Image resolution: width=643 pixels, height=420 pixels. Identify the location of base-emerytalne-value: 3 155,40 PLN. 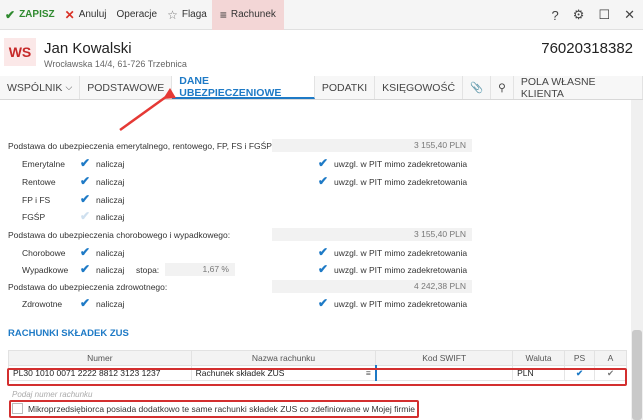
(372, 145).